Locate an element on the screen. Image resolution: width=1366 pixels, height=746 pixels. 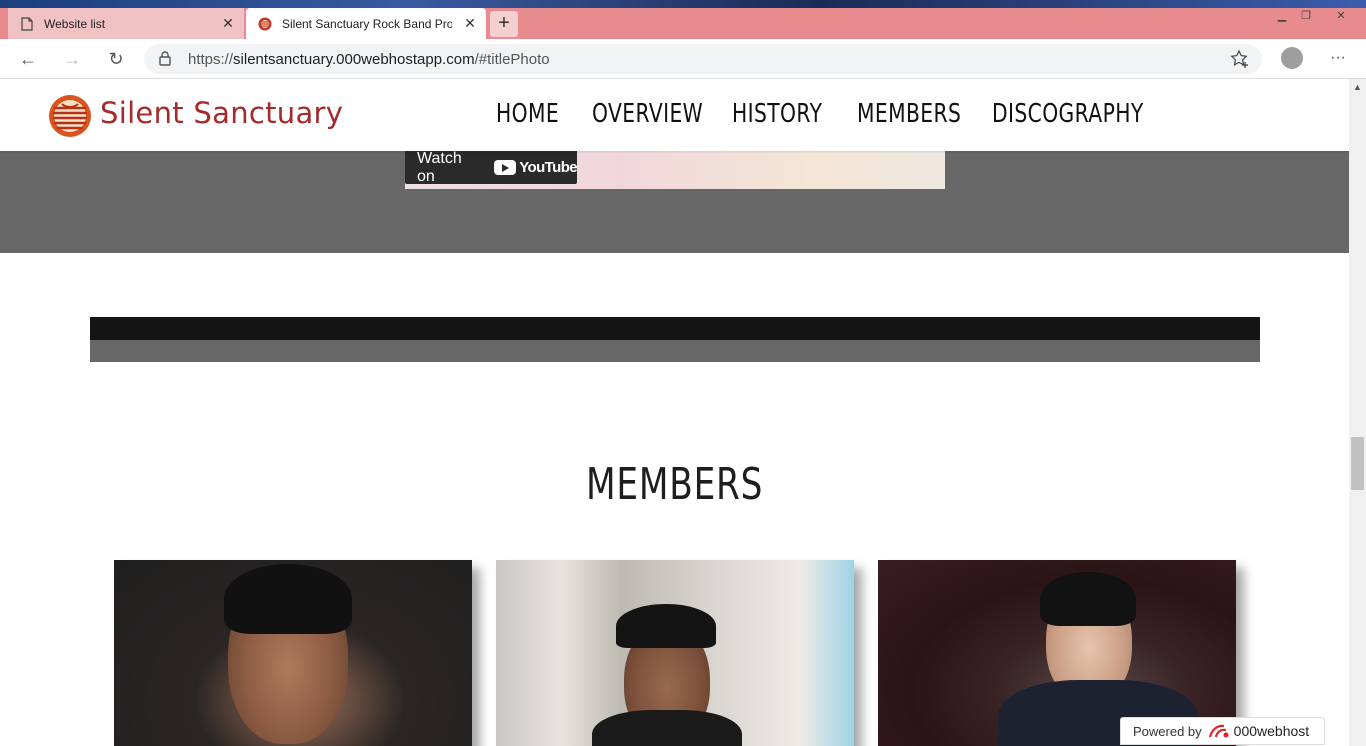
host-name: 000webhost is located at coordinates (1271, 731).